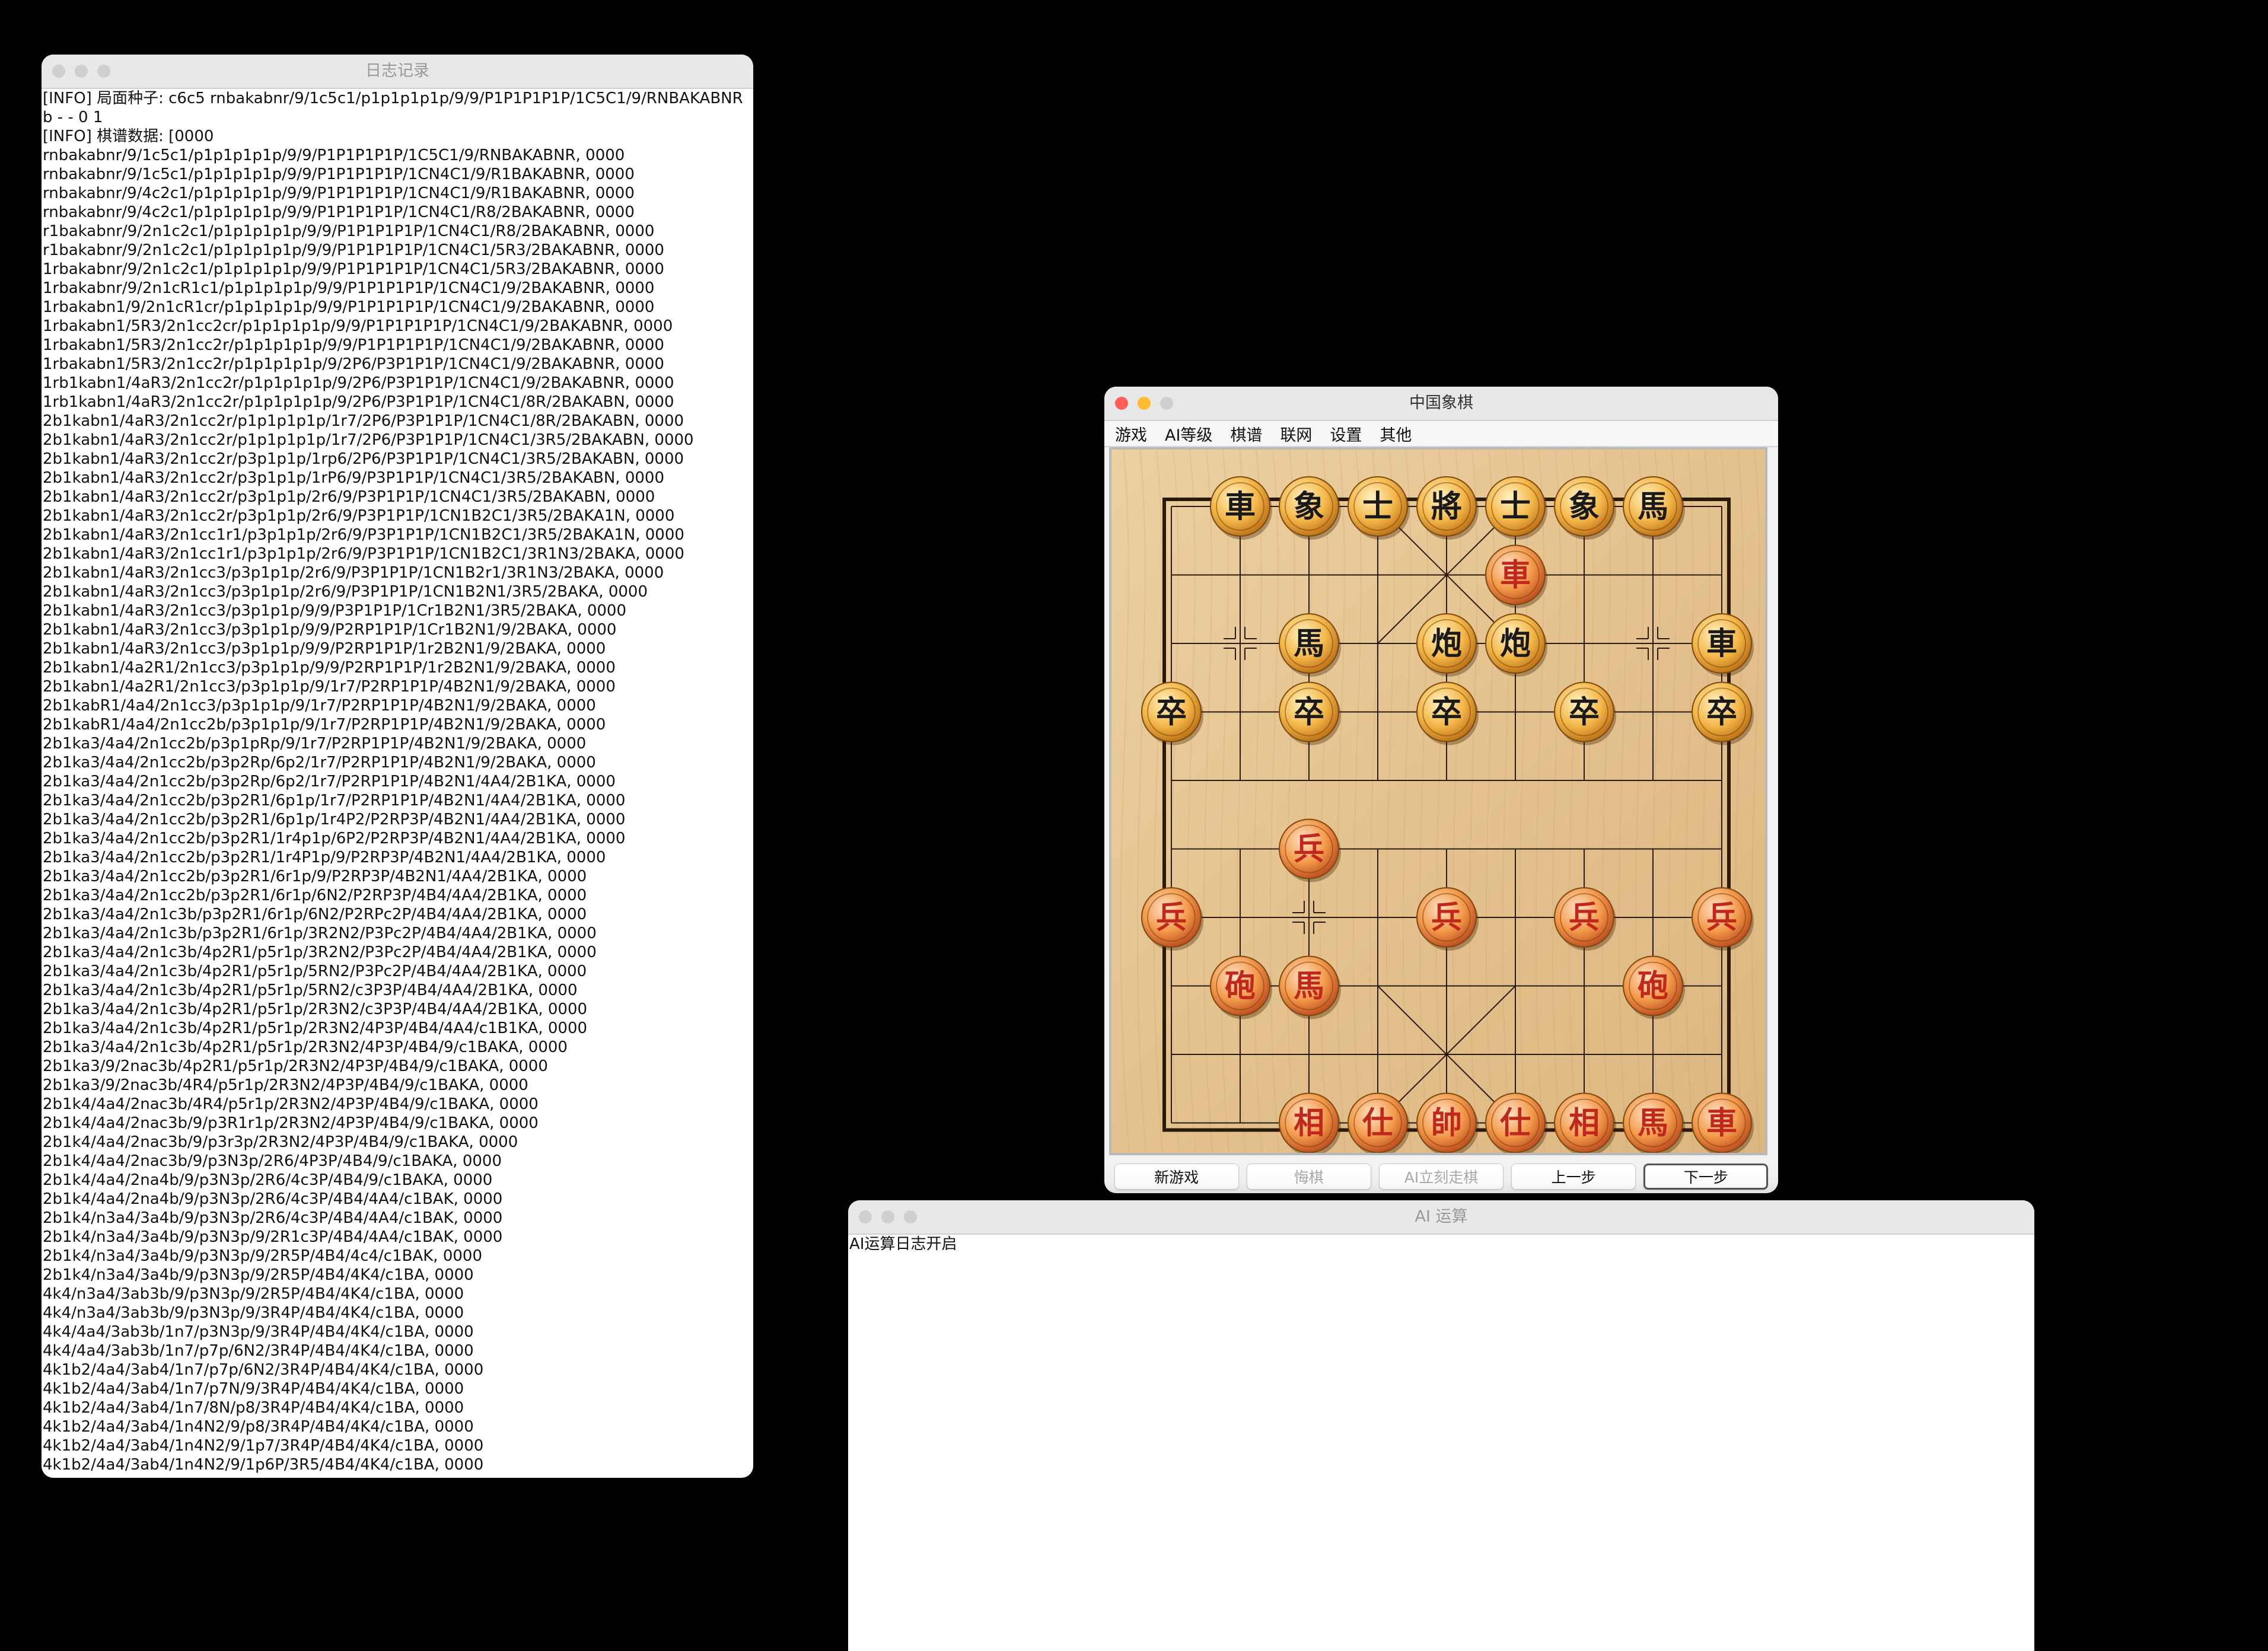 The image size is (2268, 1651). Describe the element at coordinates (128, 136) in the screenshot. I see `log-line: [INFO] 棋谱数据: [0000` at that location.